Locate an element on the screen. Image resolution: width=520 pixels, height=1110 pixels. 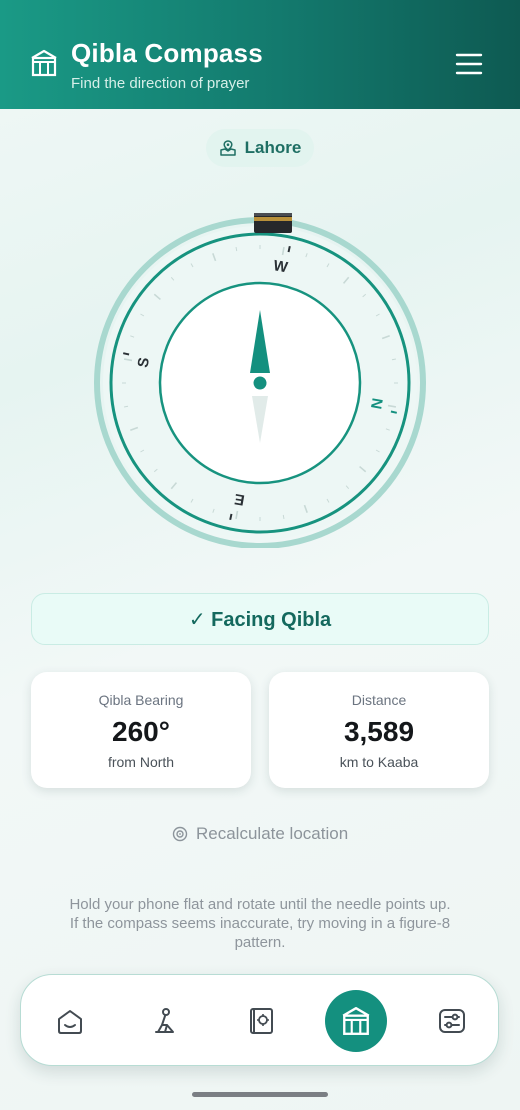
recalculate-label: Recalculate location is located at coordinates (272, 833).